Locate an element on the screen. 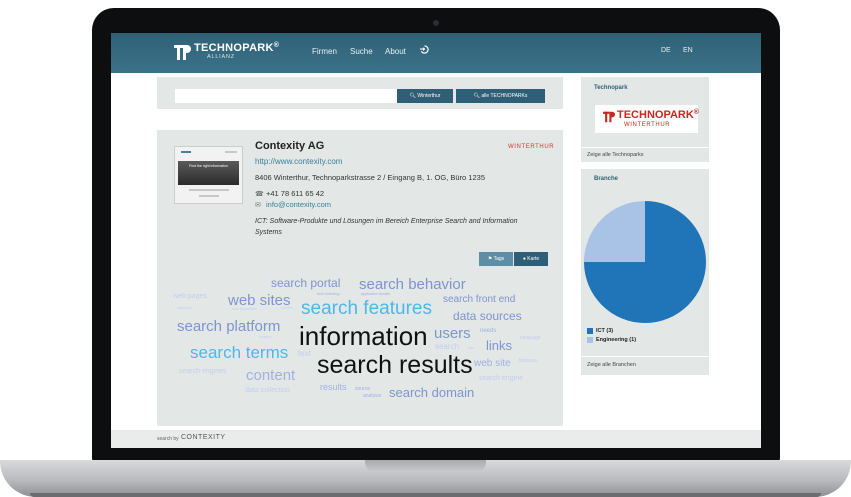  tag-word: search results is located at coordinates (395, 365).